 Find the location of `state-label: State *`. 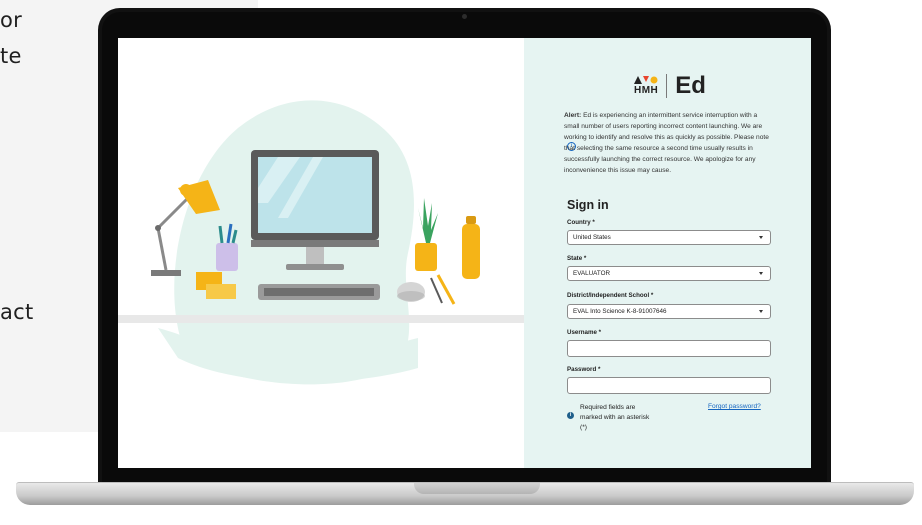

state-label: State * is located at coordinates (577, 258).